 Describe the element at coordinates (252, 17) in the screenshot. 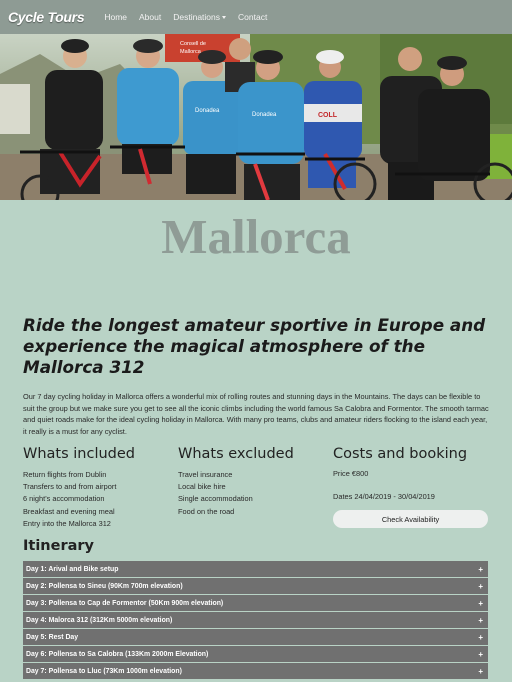

I see `nav-contact: Contact` at that location.